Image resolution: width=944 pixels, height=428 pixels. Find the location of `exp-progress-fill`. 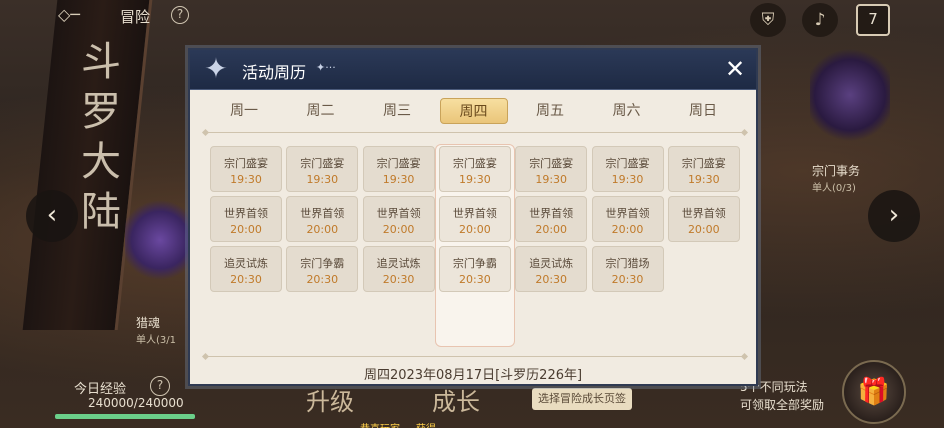

exp-progress-fill is located at coordinates (125, 416).